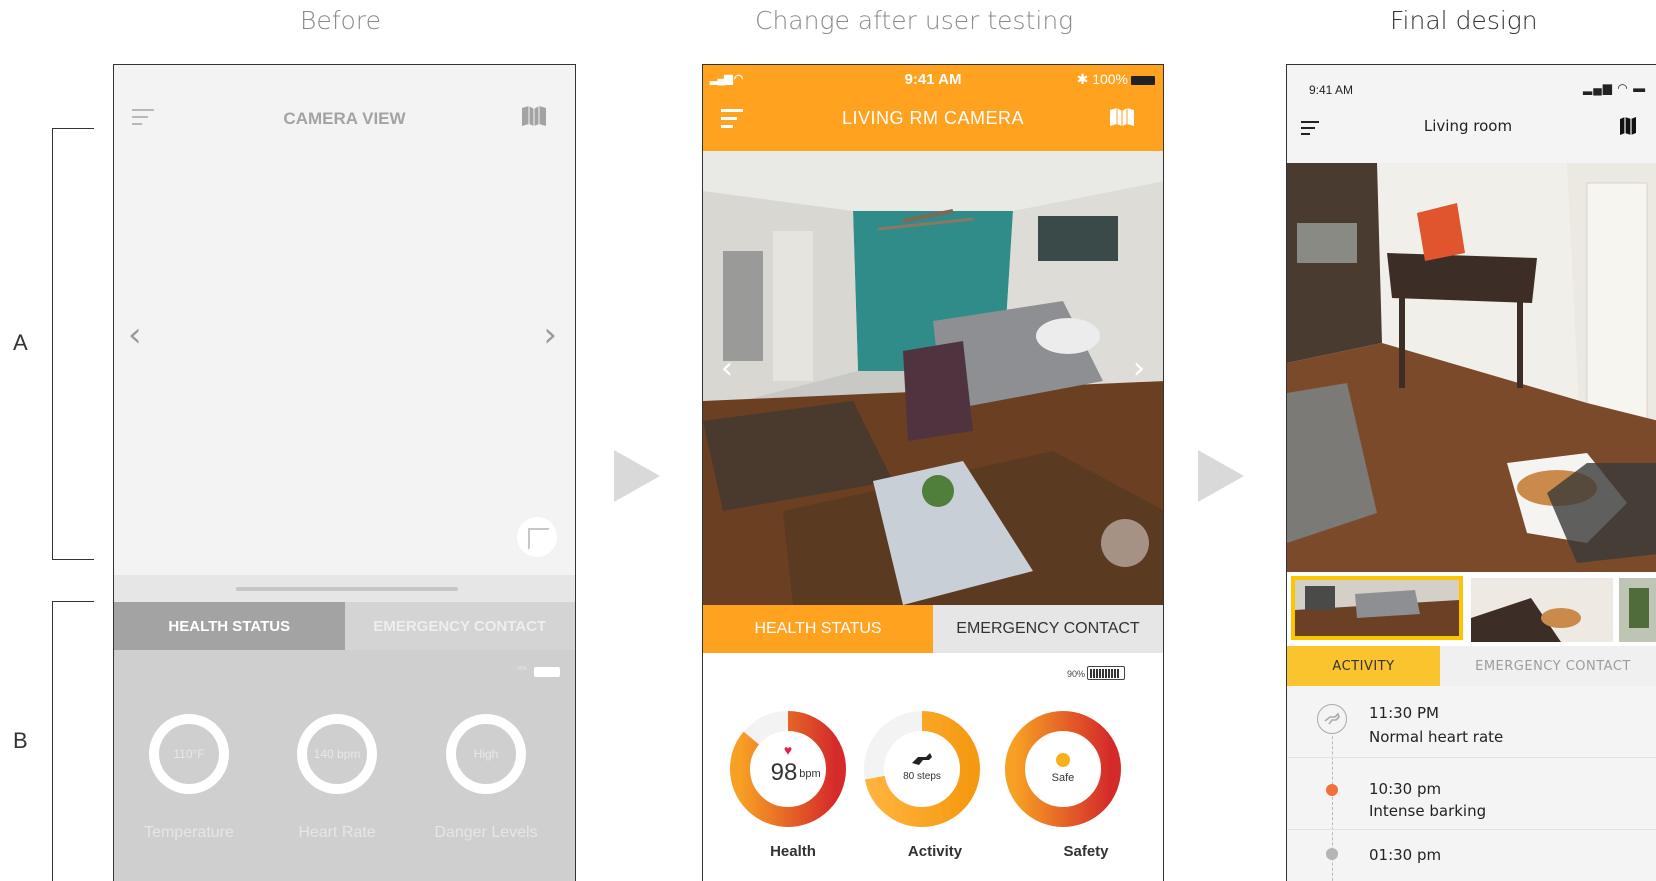  Describe the element at coordinates (1310, 130) in the screenshot. I see `menu-icon` at that location.